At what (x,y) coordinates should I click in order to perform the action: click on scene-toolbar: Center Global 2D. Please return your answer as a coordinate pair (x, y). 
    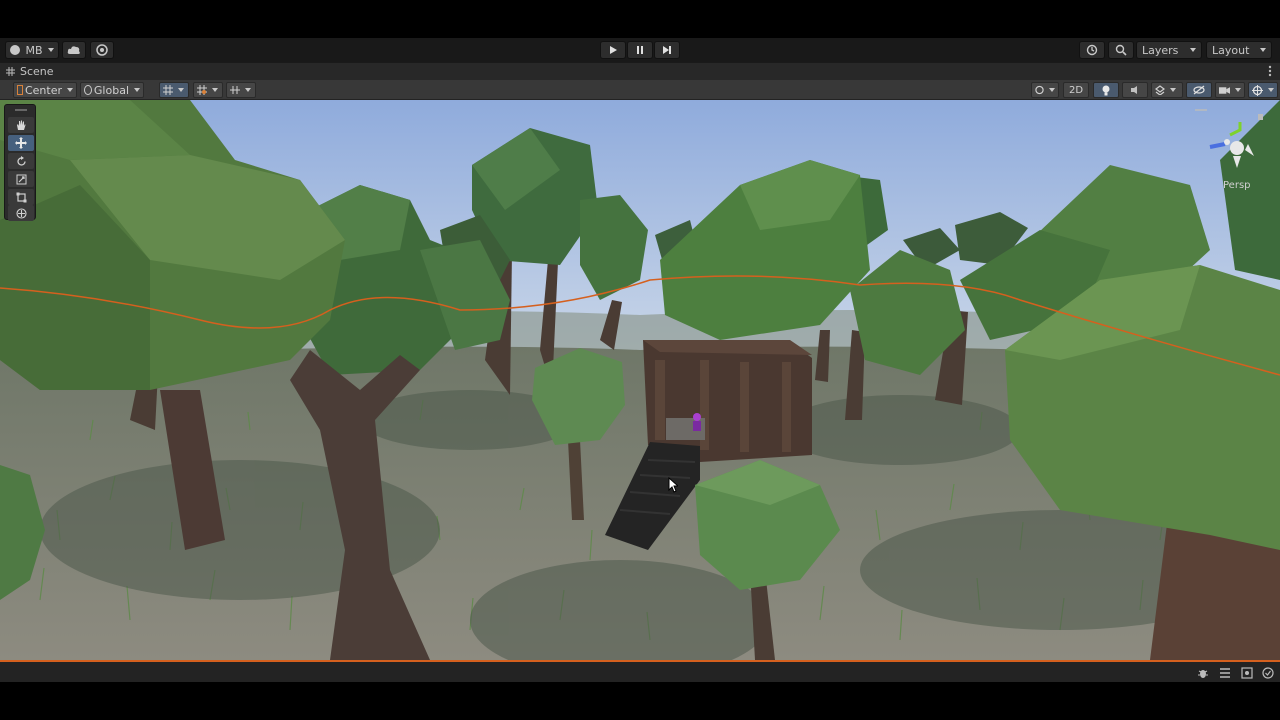
    Looking at the image, I should click on (640, 90).